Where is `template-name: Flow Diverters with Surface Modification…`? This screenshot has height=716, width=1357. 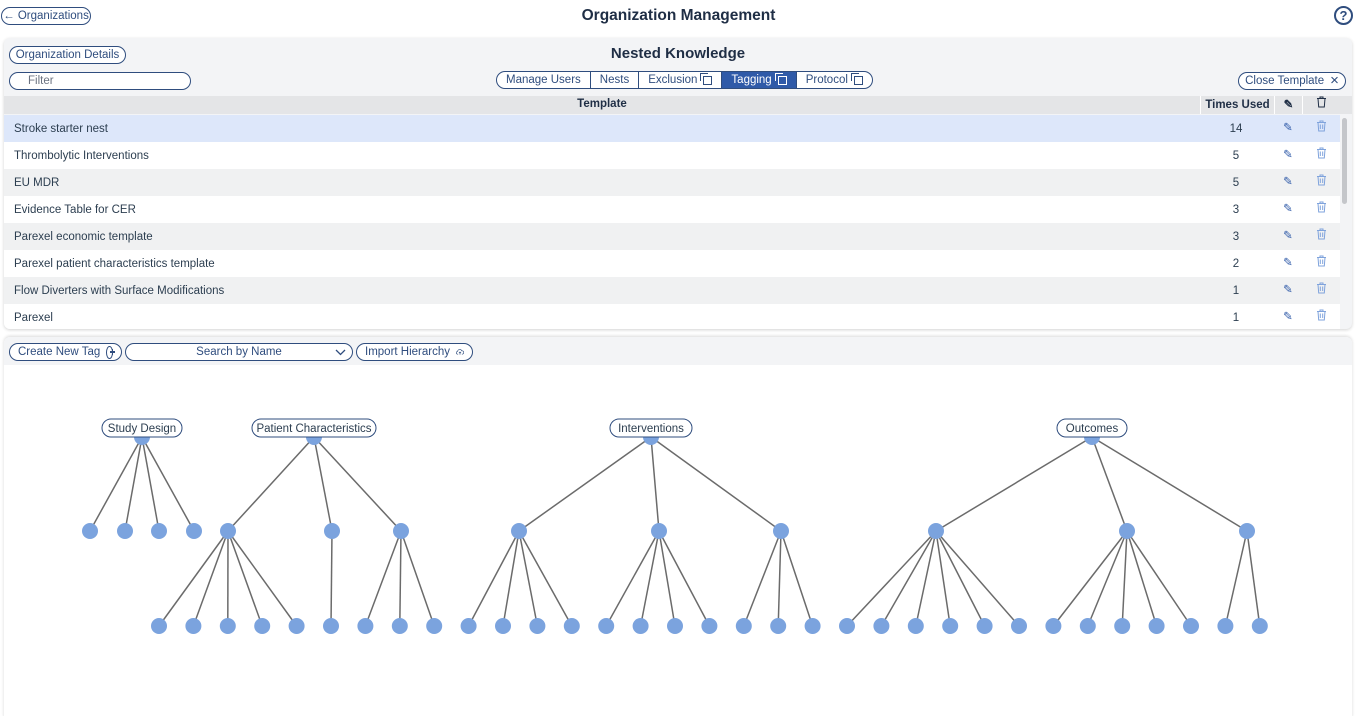 template-name: Flow Diverters with Surface Modification… is located at coordinates (119, 291).